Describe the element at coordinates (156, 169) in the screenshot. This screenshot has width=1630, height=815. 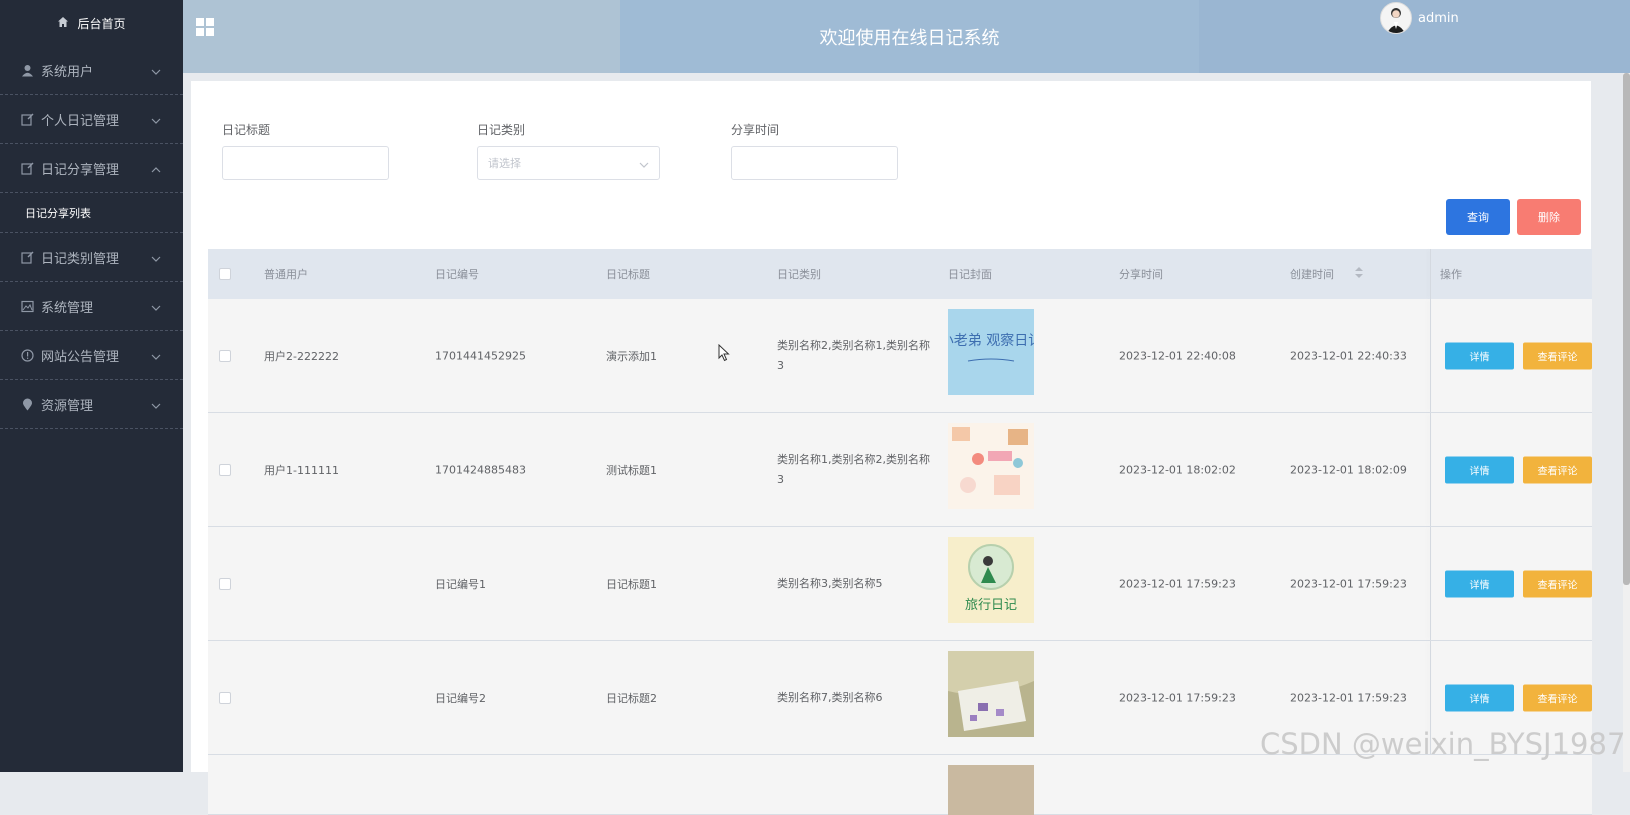
I see `chevron-up-icon` at that location.